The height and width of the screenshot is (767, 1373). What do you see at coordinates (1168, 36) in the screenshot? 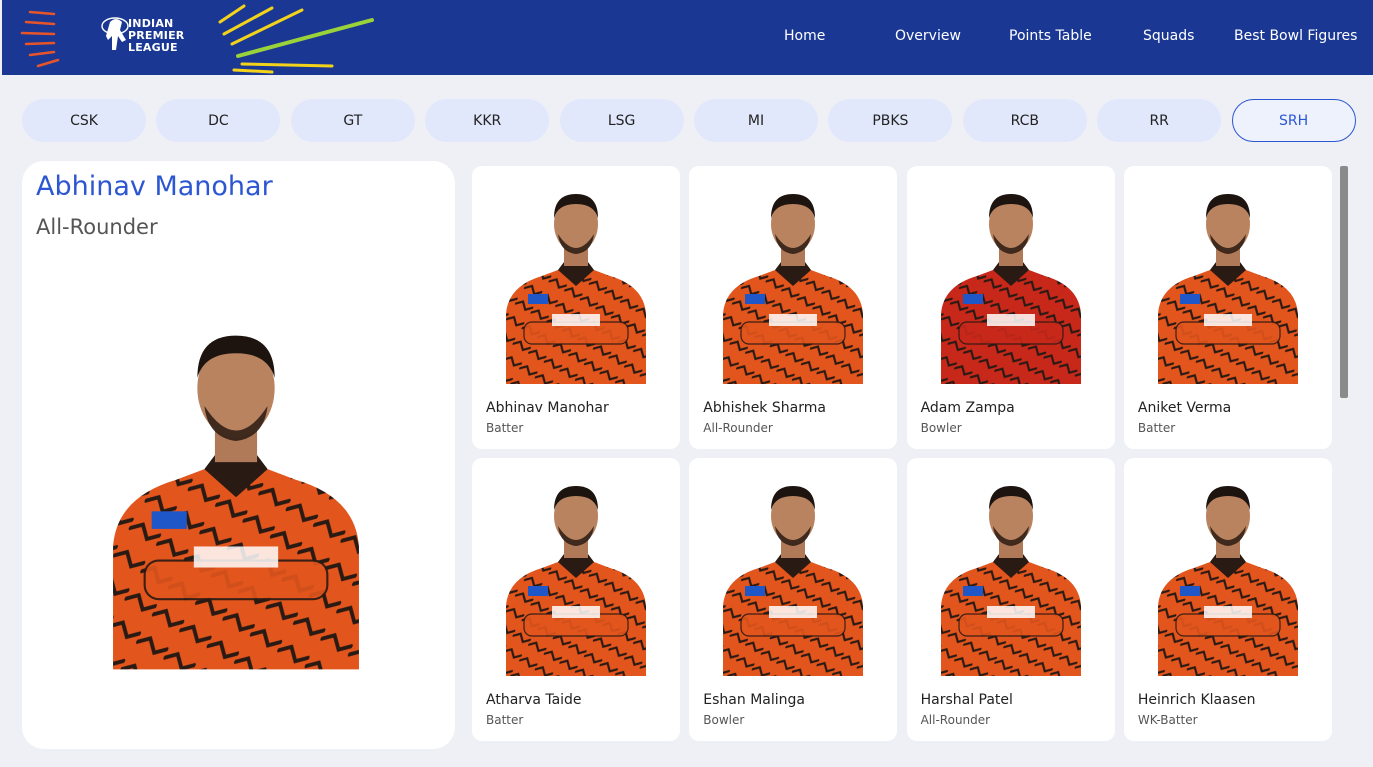
I see `nav-squads: Squads` at bounding box center [1168, 36].